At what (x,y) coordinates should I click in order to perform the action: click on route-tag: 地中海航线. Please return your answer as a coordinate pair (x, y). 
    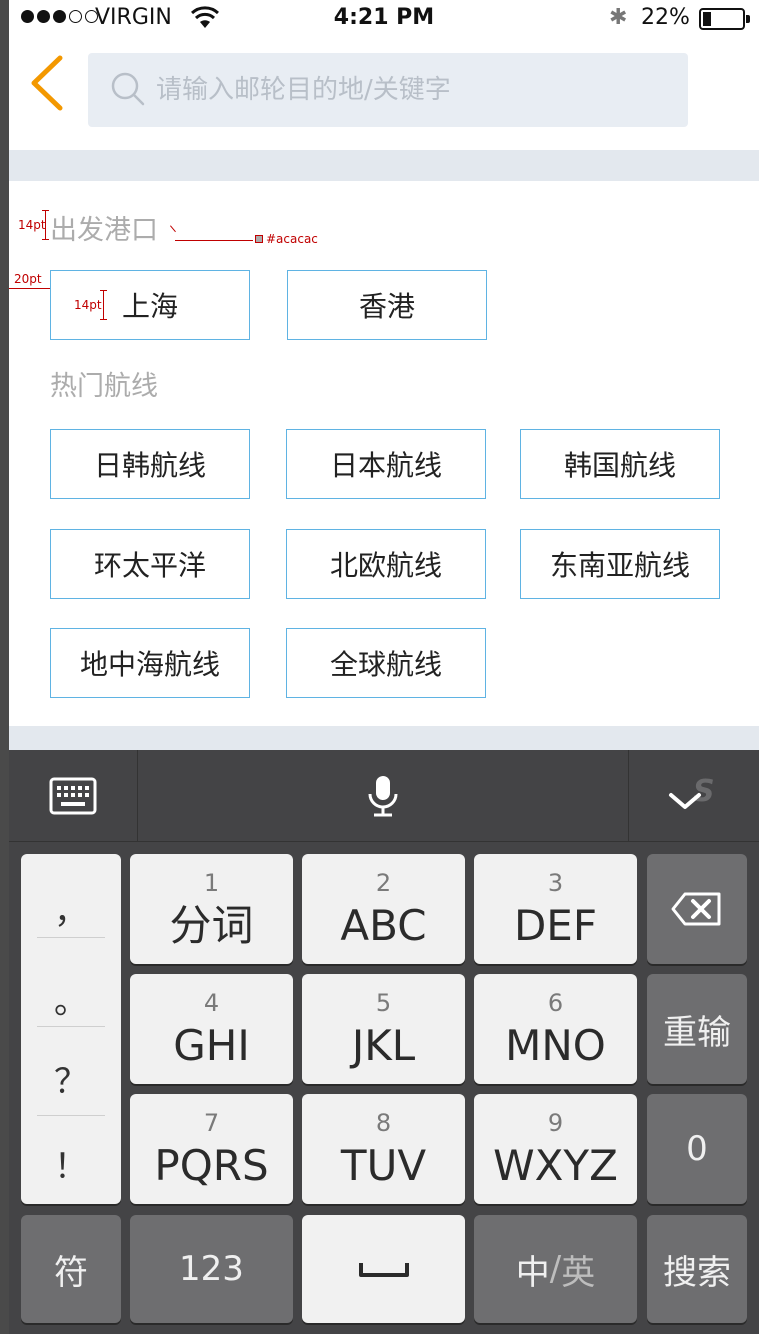
    Looking at the image, I should click on (150, 663).